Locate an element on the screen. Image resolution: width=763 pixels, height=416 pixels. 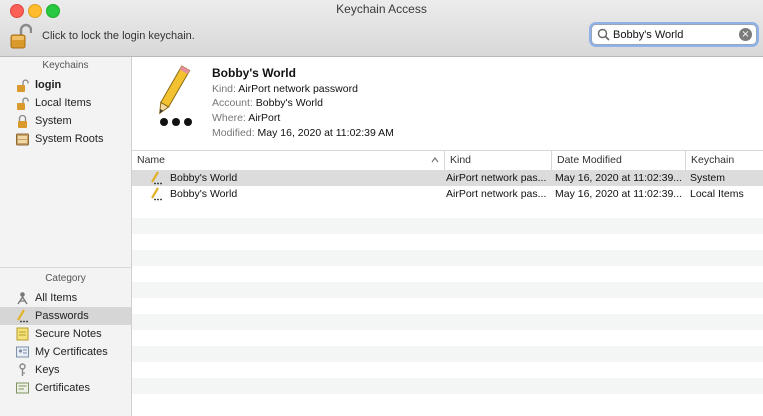
sidebar-item-label: System Roots is located at coordinates (69, 139).